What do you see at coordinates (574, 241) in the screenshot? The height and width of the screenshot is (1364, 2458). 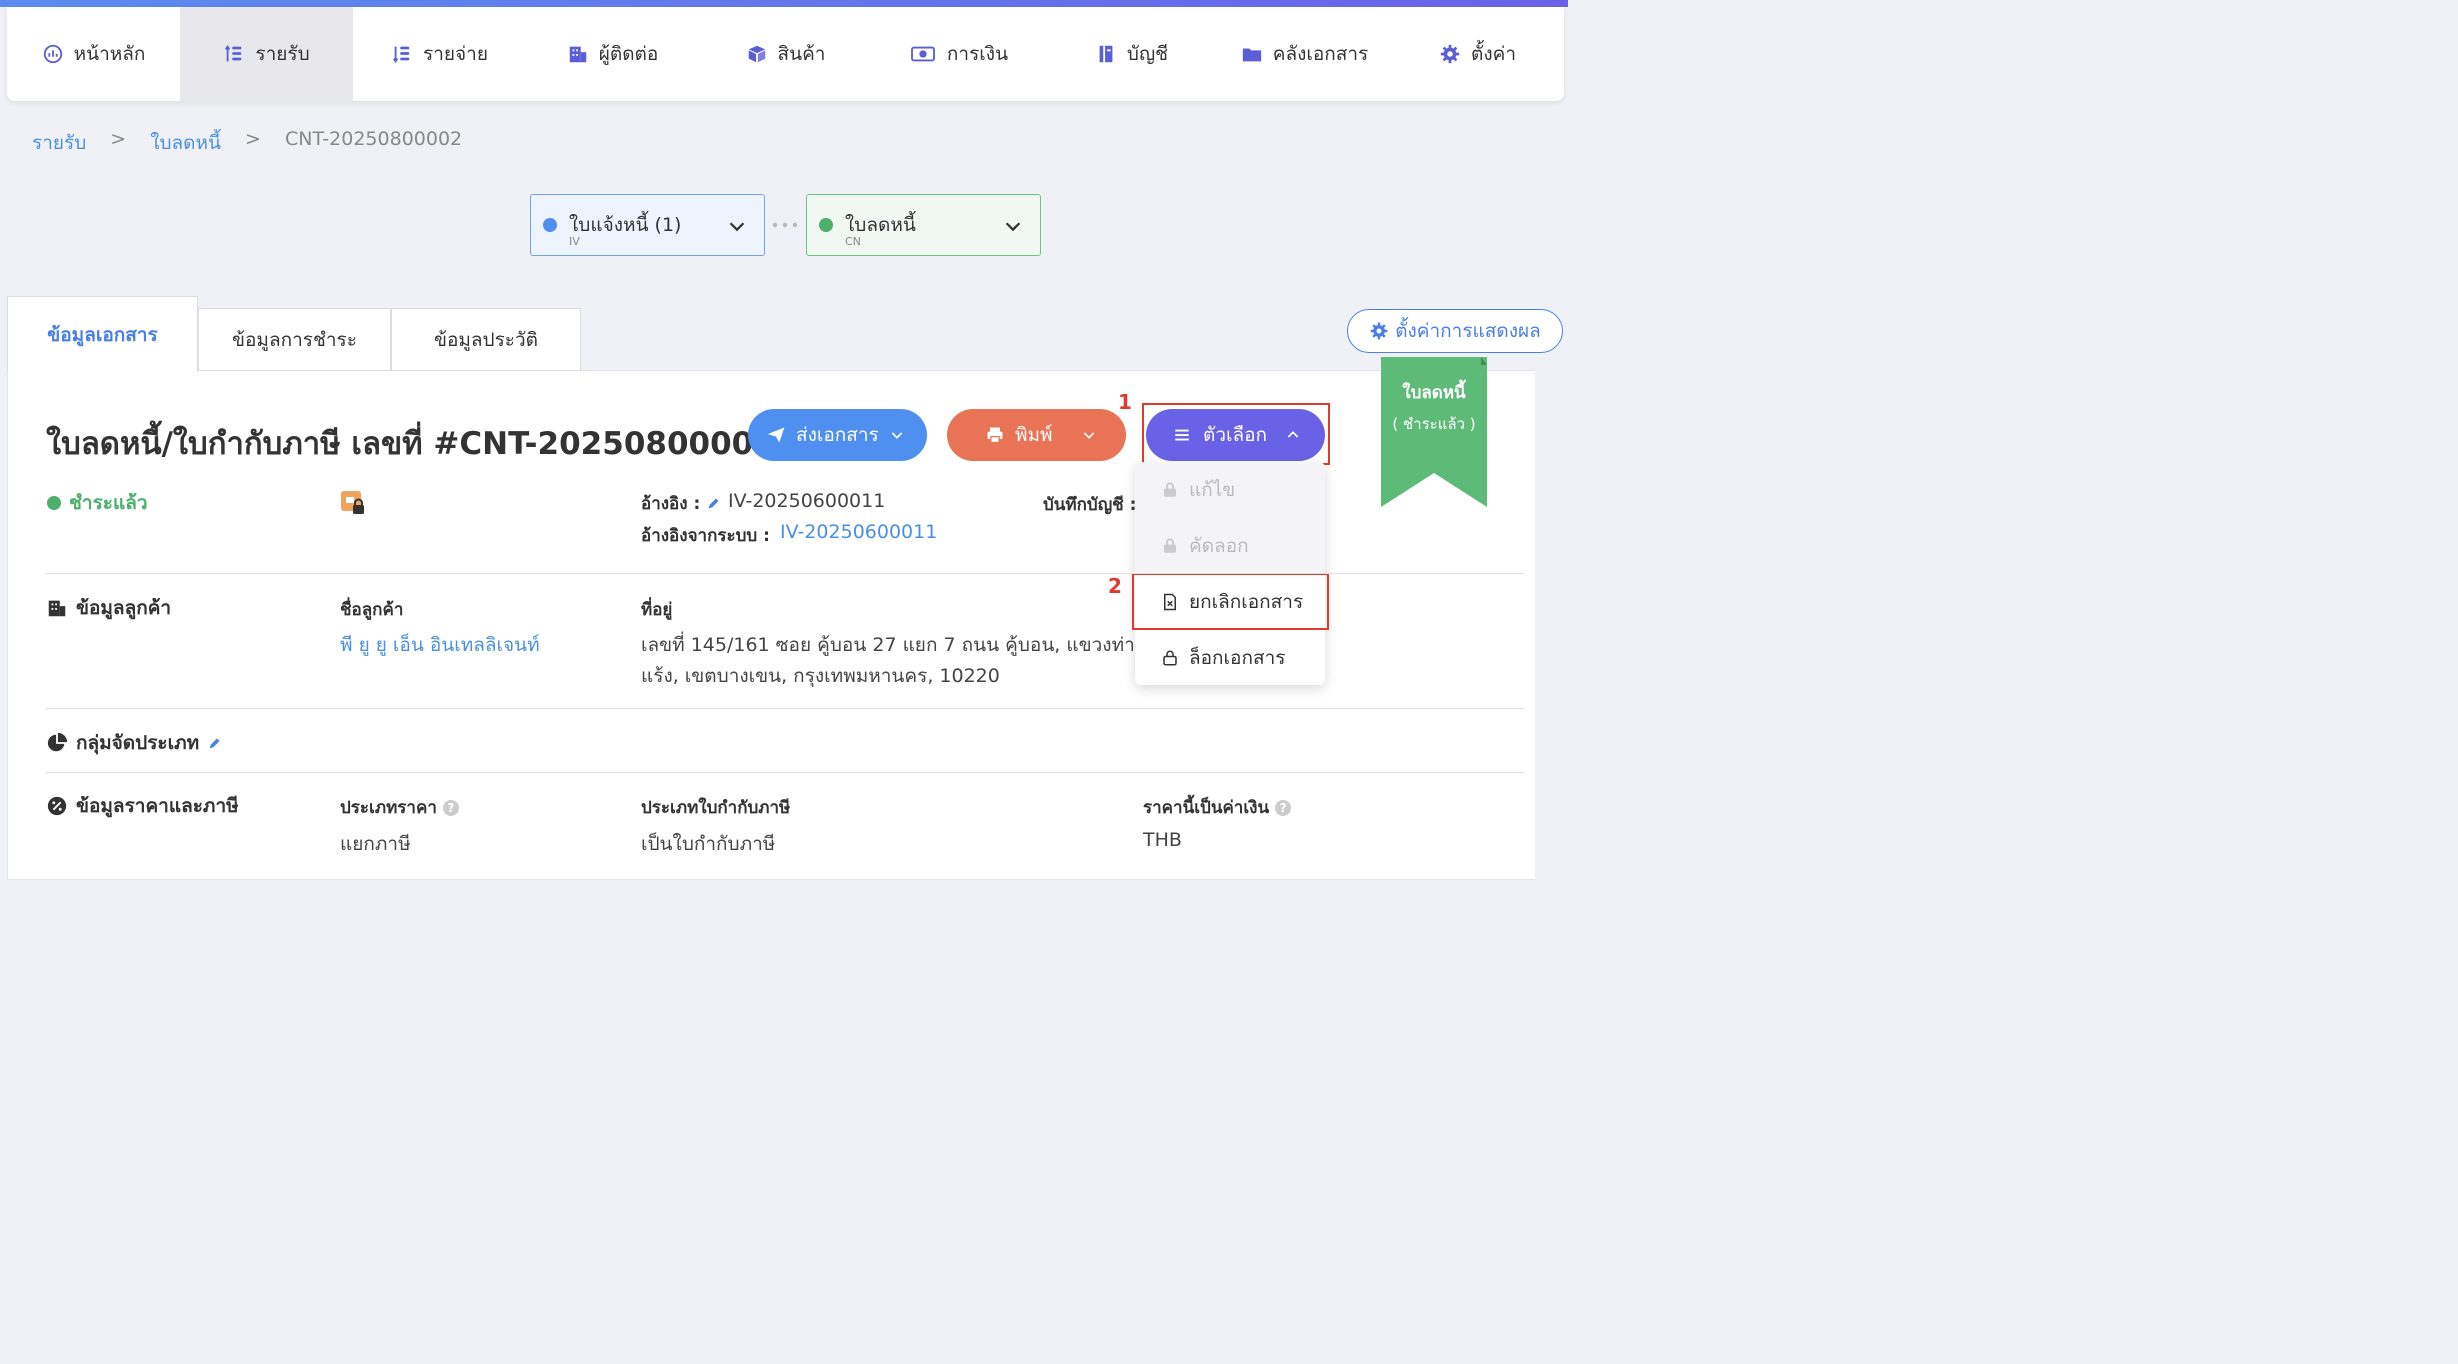 I see `flow-invoice-code: IV` at bounding box center [574, 241].